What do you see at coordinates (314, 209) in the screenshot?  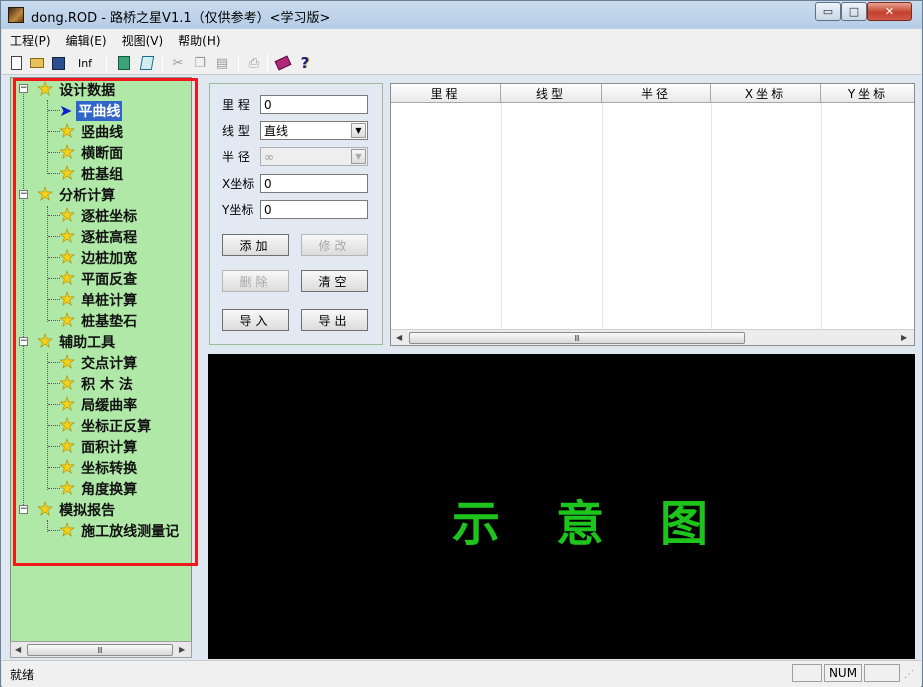 I see `y-coordinate-input: 0` at bounding box center [314, 209].